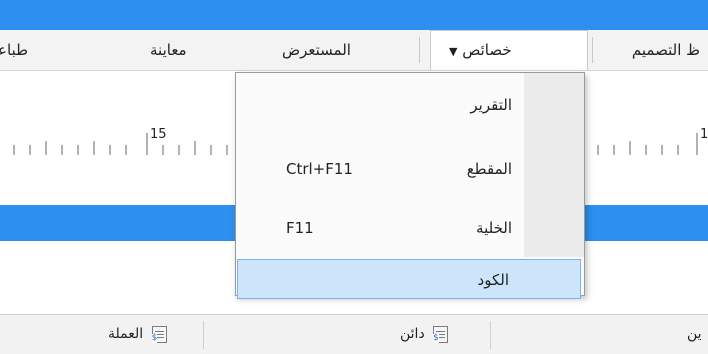 This screenshot has width=708, height=354. Describe the element at coordinates (410, 169) in the screenshot. I see `menu-item-section: Ctrl+F11 المقطع` at that location.